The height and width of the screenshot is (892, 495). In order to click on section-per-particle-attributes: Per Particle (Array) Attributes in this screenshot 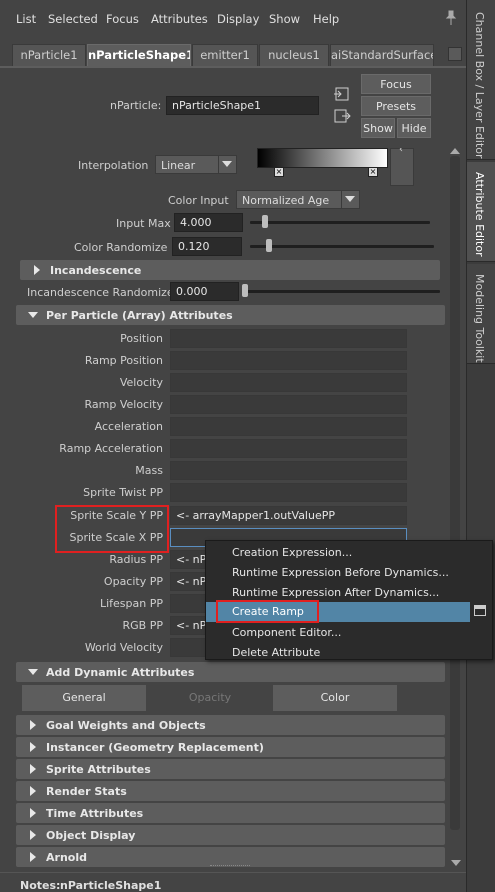, I will do `click(230, 315)`.